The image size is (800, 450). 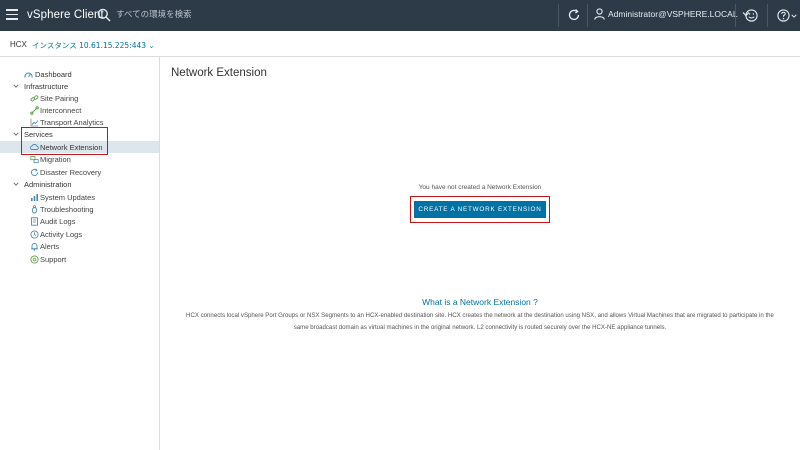 What do you see at coordinates (55, 159) in the screenshot?
I see `sidebar-item-label: Migration` at bounding box center [55, 159].